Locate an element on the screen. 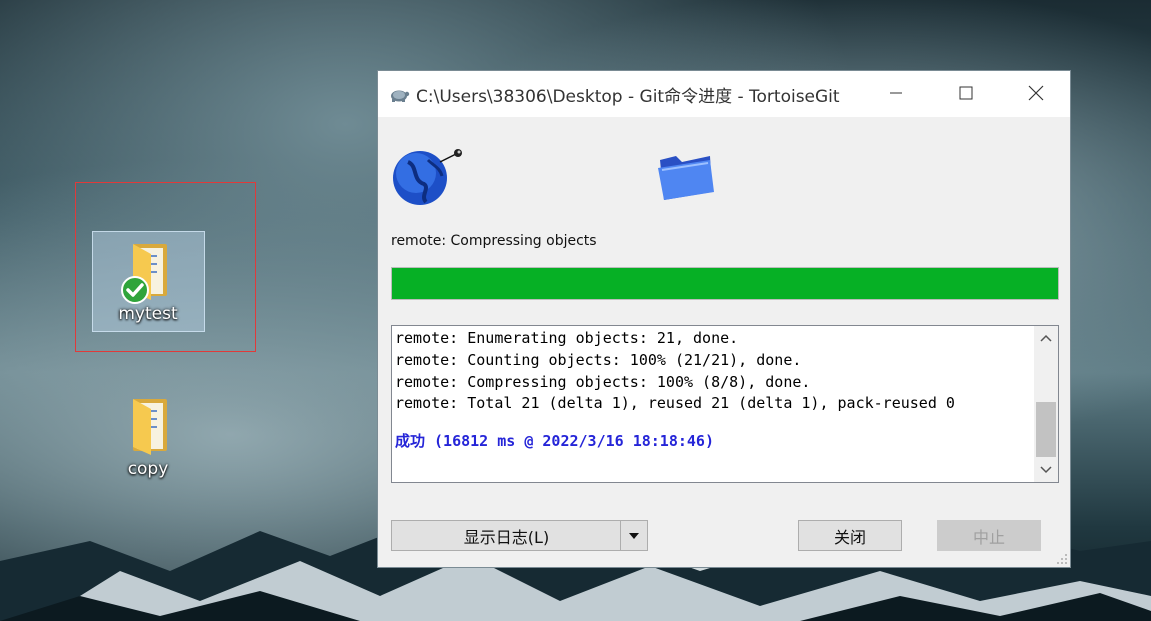 This screenshot has height=621, width=1151. status-text: remote: Compressing objects is located at coordinates (494, 241).